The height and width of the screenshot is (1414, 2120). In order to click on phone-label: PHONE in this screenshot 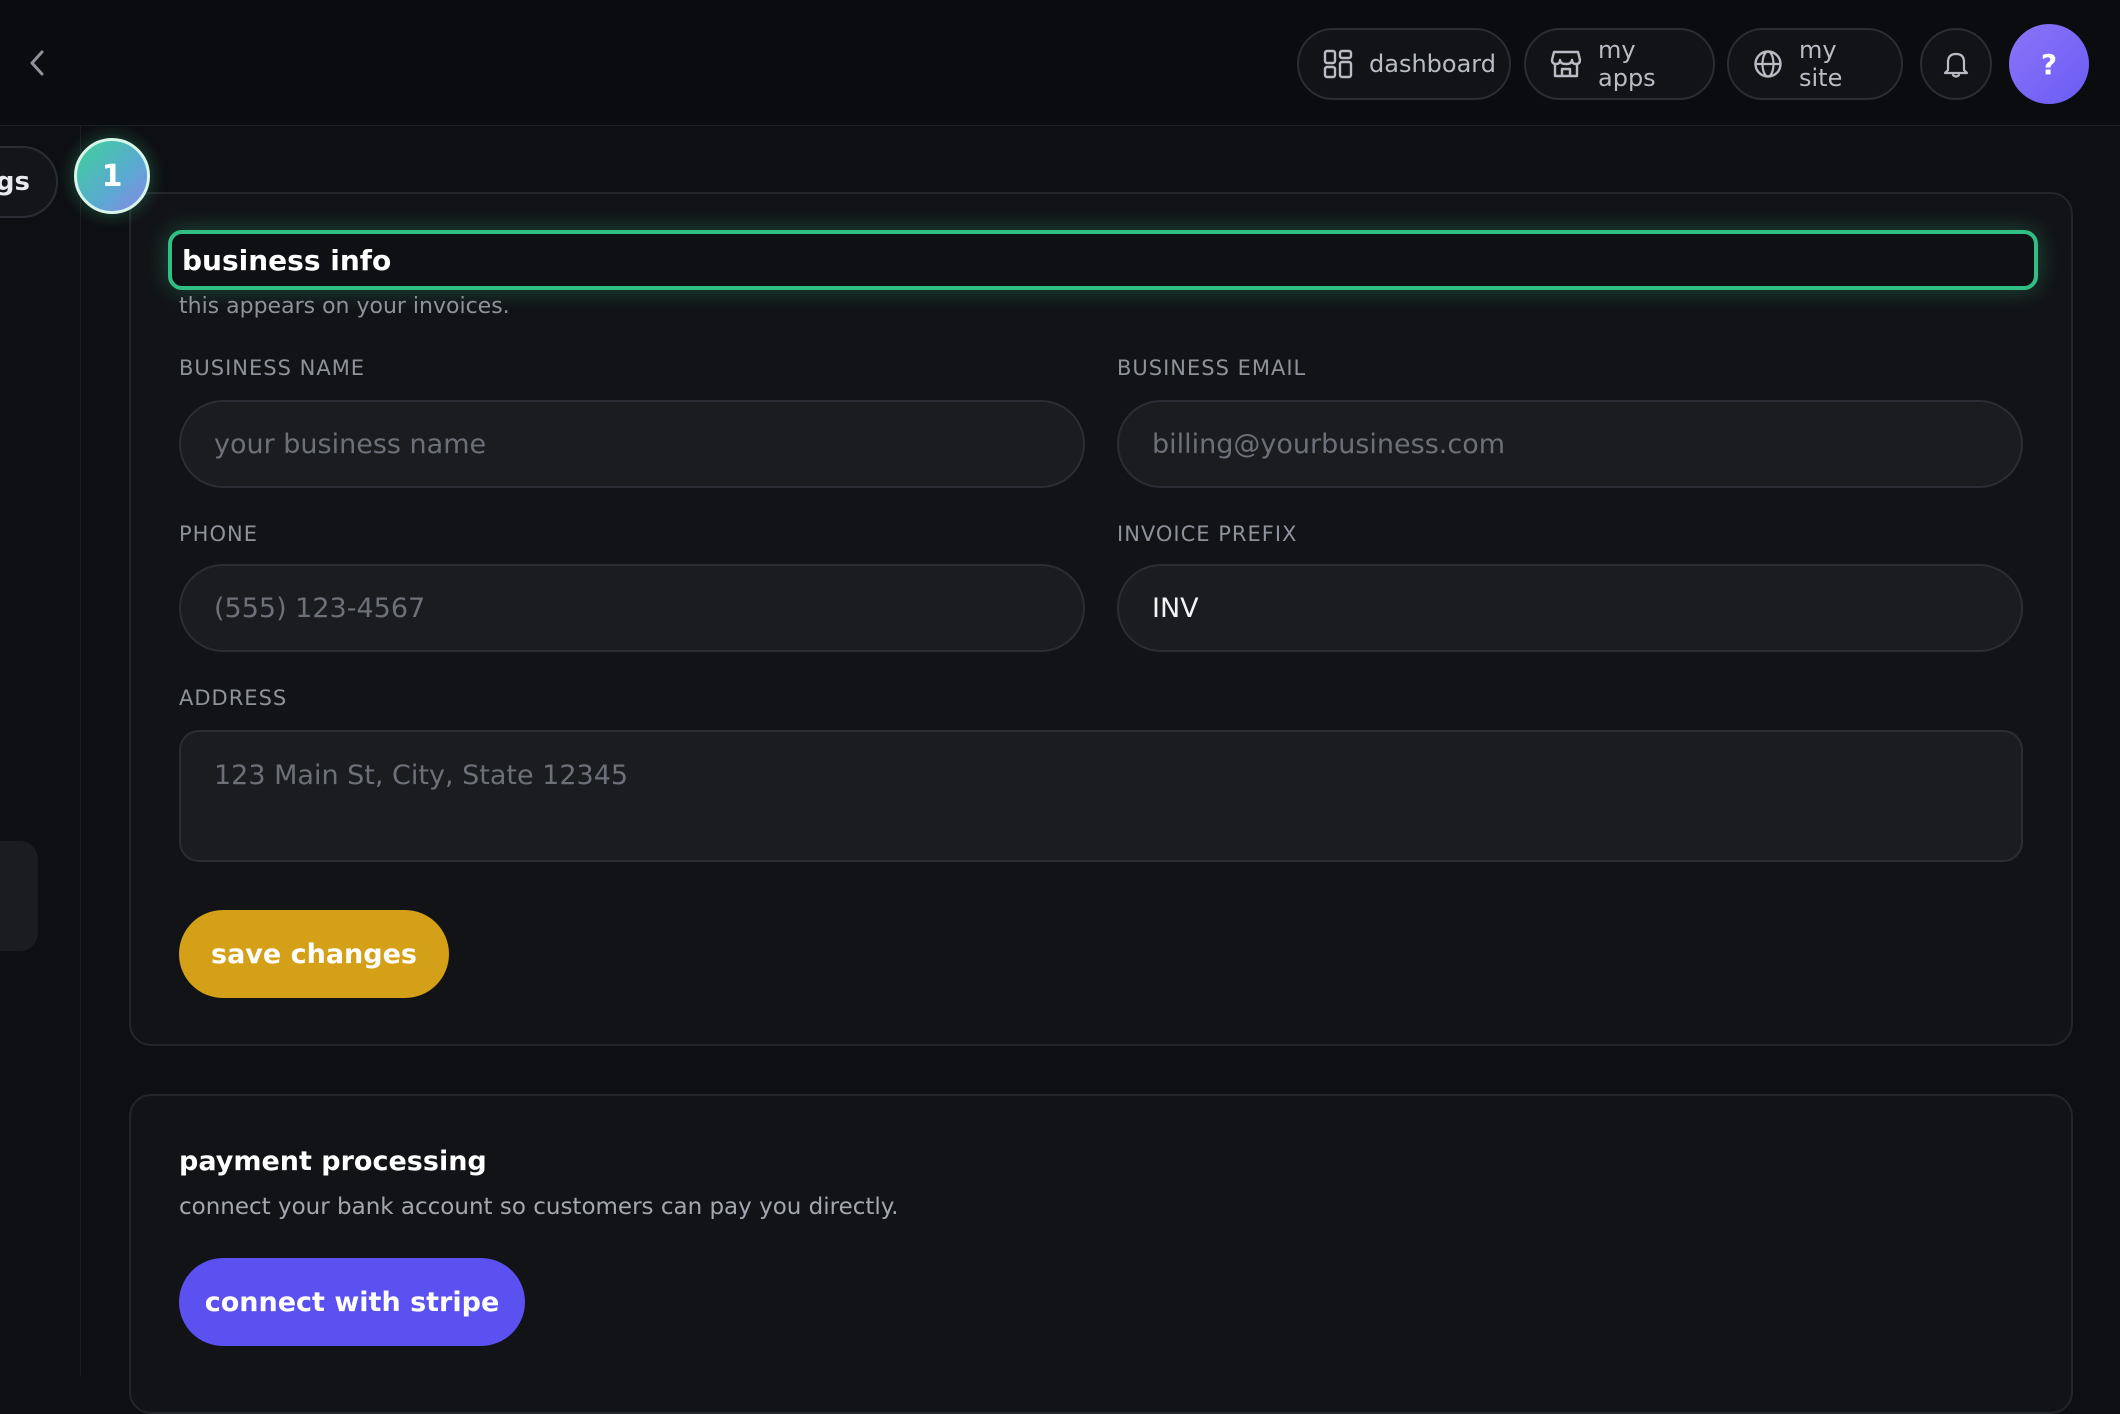, I will do `click(218, 534)`.